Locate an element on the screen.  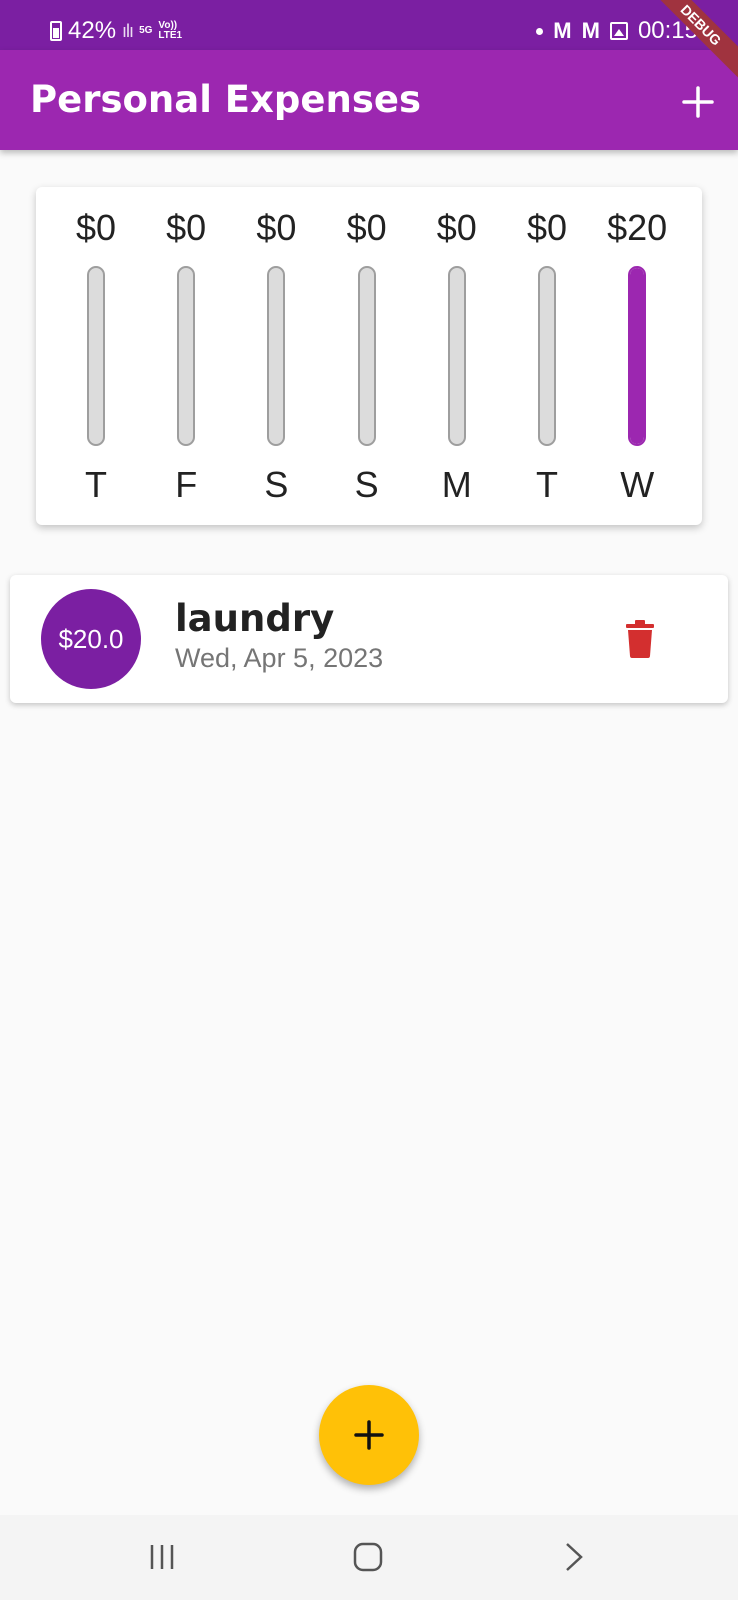
transaction-date: Wed, Apr 5, 2023 is located at coordinates (279, 658).